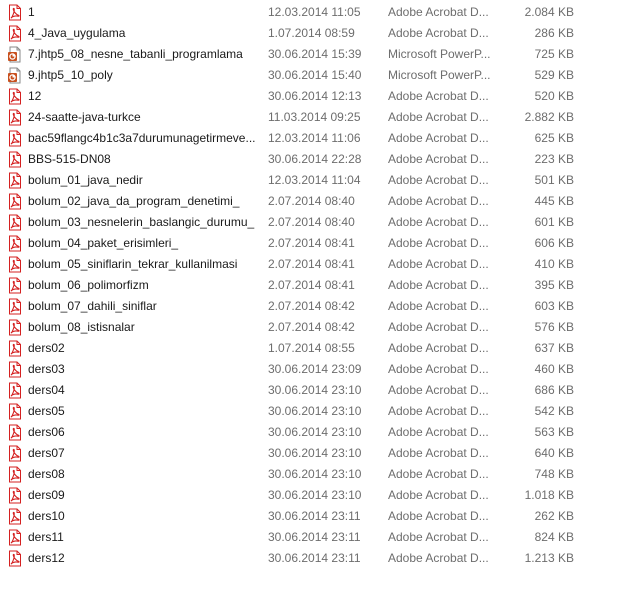 The height and width of the screenshot is (592, 635). What do you see at coordinates (554, 537) in the screenshot?
I see `file-size: 824 KB` at bounding box center [554, 537].